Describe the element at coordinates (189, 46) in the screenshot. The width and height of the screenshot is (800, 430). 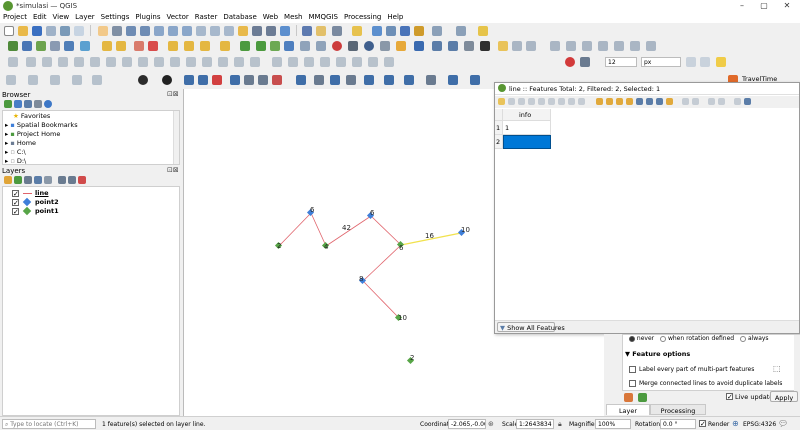
I see `rotate-label-icon` at that location.